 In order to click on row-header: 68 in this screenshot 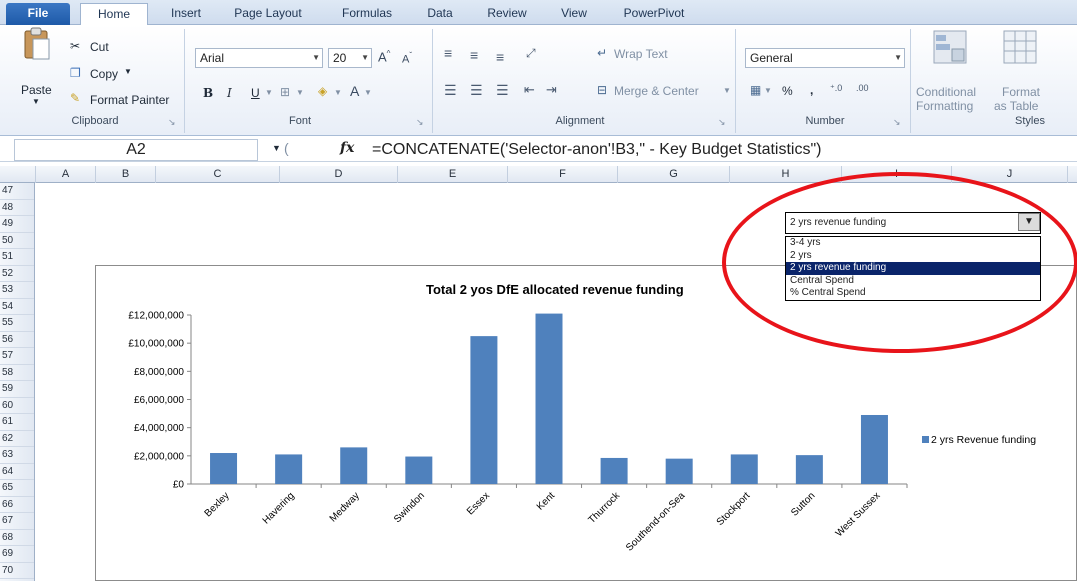, I will do `click(17, 538)`.